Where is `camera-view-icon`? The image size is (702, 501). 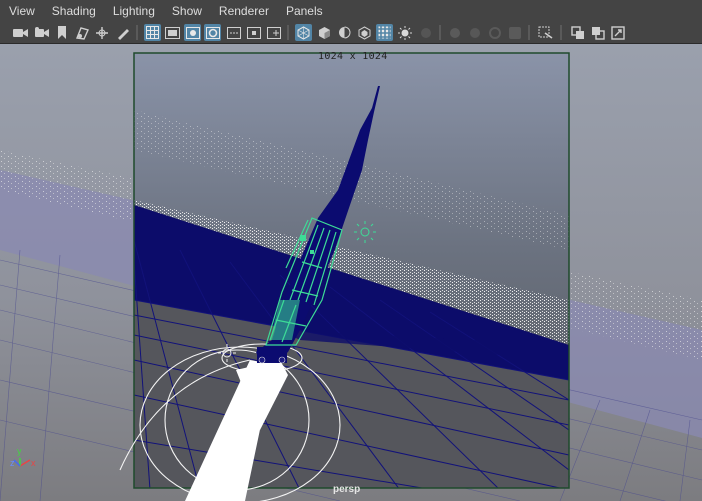 camera-view-icon is located at coordinates (617, 32).